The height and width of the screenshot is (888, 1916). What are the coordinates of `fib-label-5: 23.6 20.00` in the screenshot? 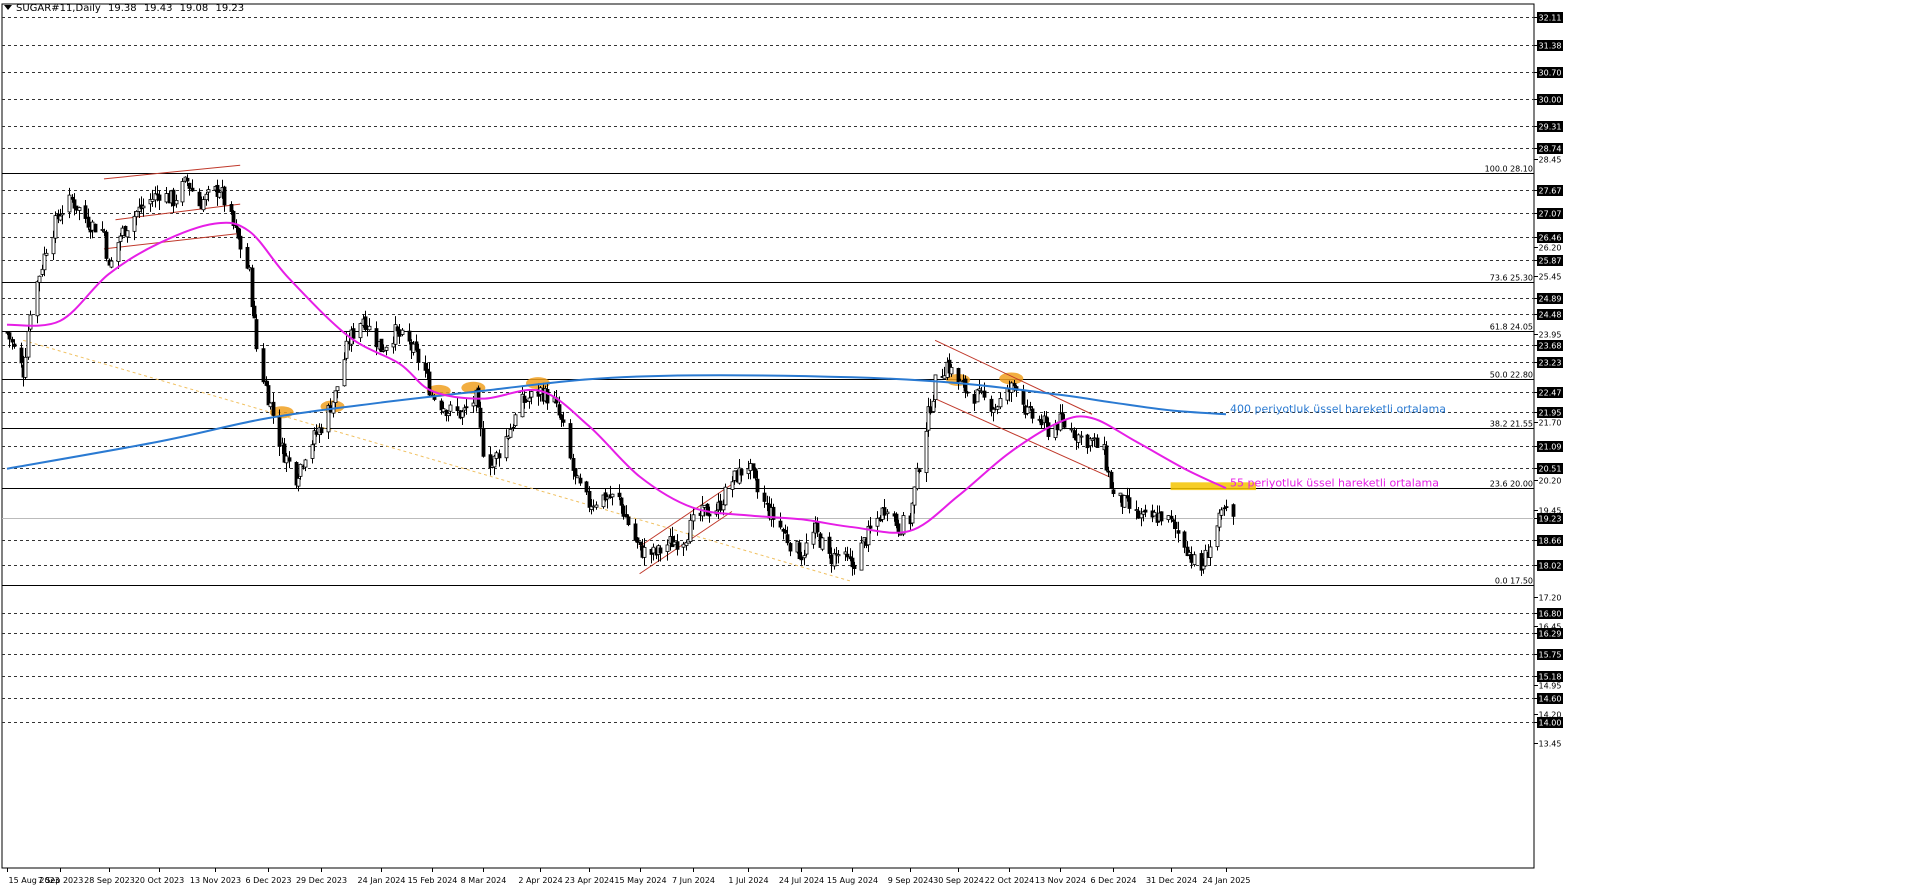 It's located at (1511, 484).